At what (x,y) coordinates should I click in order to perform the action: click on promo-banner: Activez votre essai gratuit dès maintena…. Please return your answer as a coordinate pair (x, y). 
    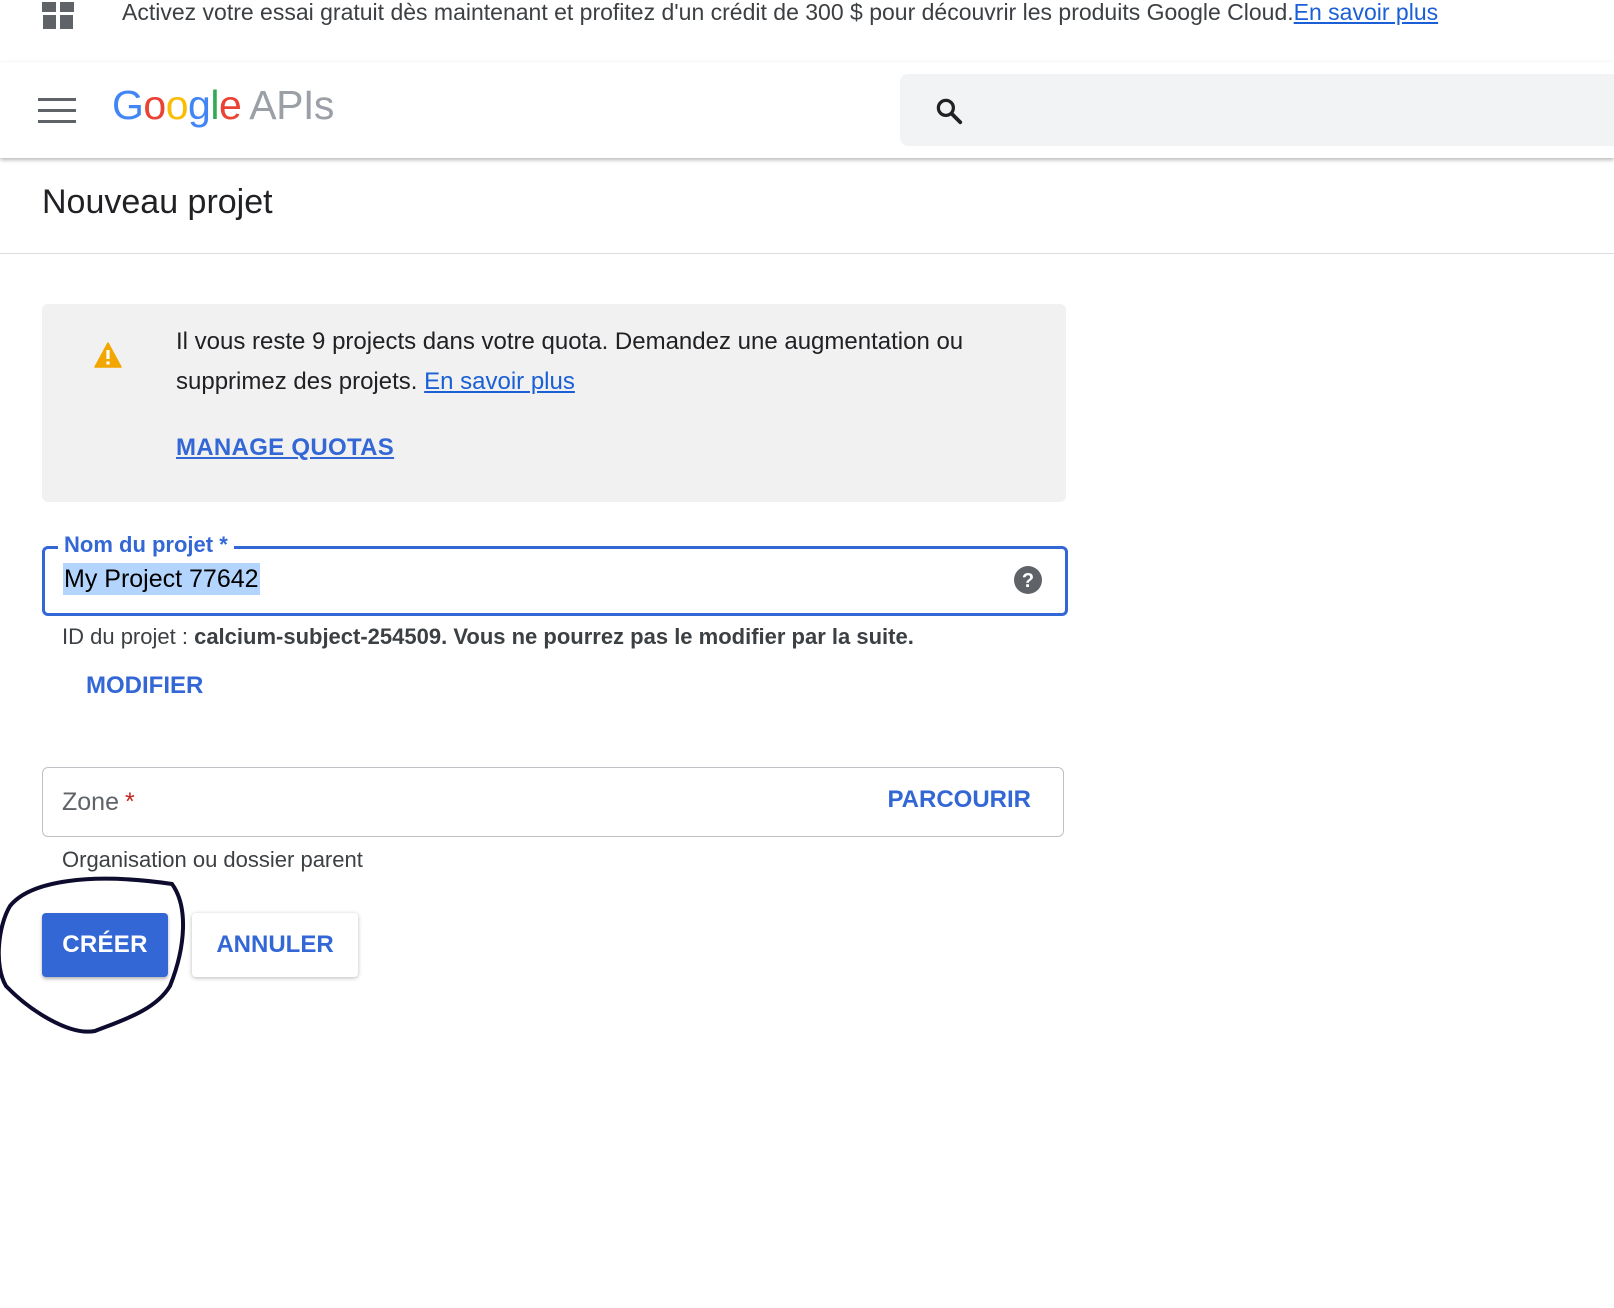
    Looking at the image, I should click on (807, 30).